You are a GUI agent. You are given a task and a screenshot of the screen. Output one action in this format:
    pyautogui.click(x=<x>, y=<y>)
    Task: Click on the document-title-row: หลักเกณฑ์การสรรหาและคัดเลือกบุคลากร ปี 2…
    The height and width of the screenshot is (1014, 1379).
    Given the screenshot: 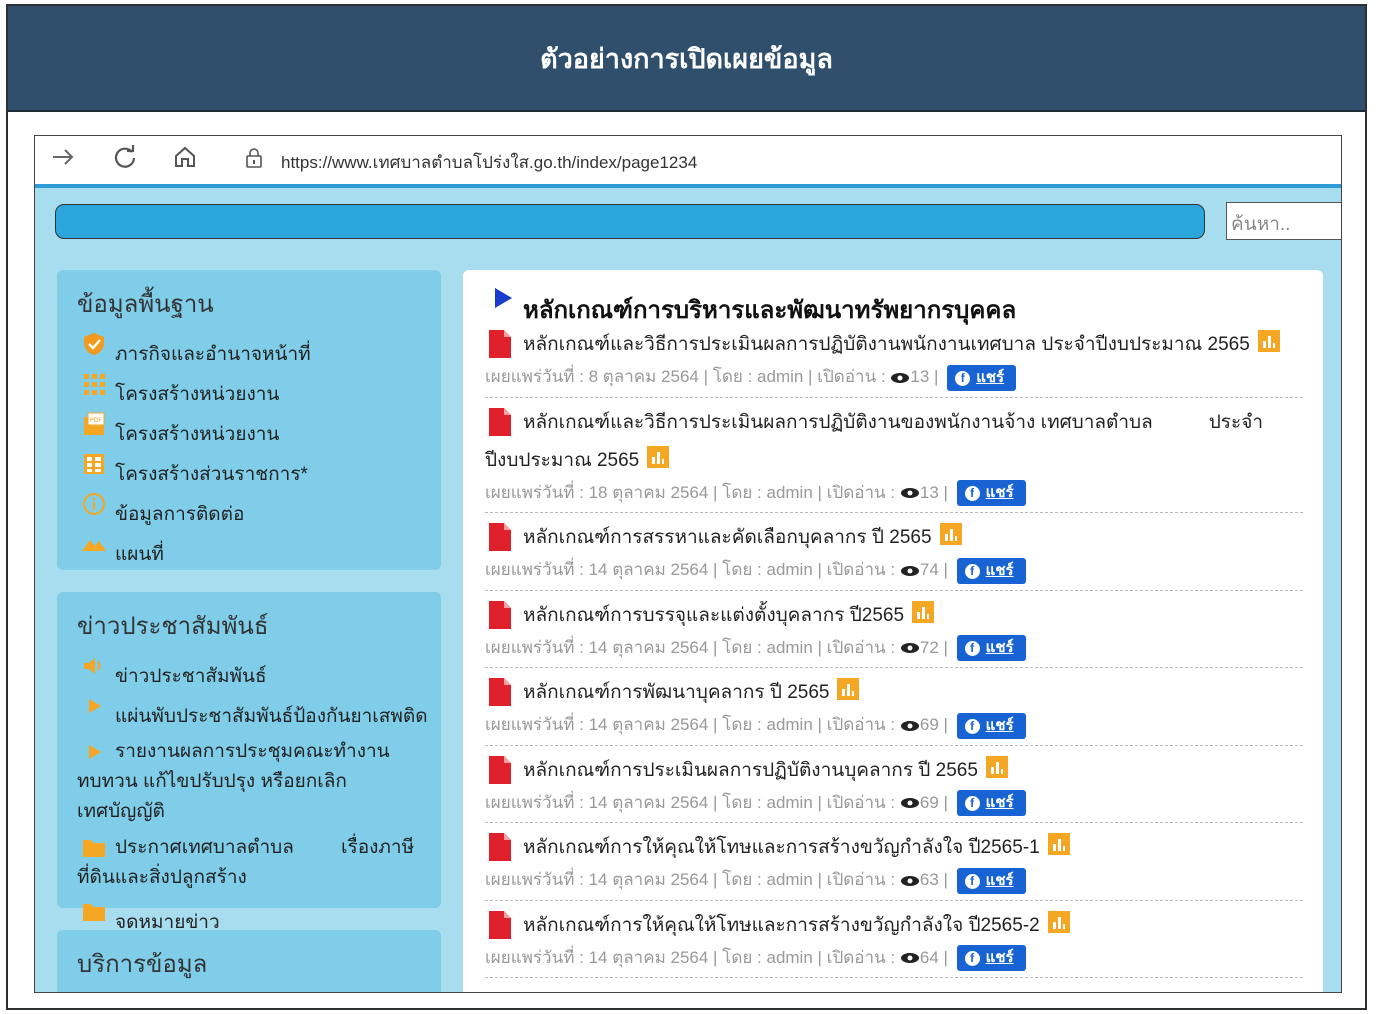 What is the action you would take?
    pyautogui.click(x=894, y=538)
    